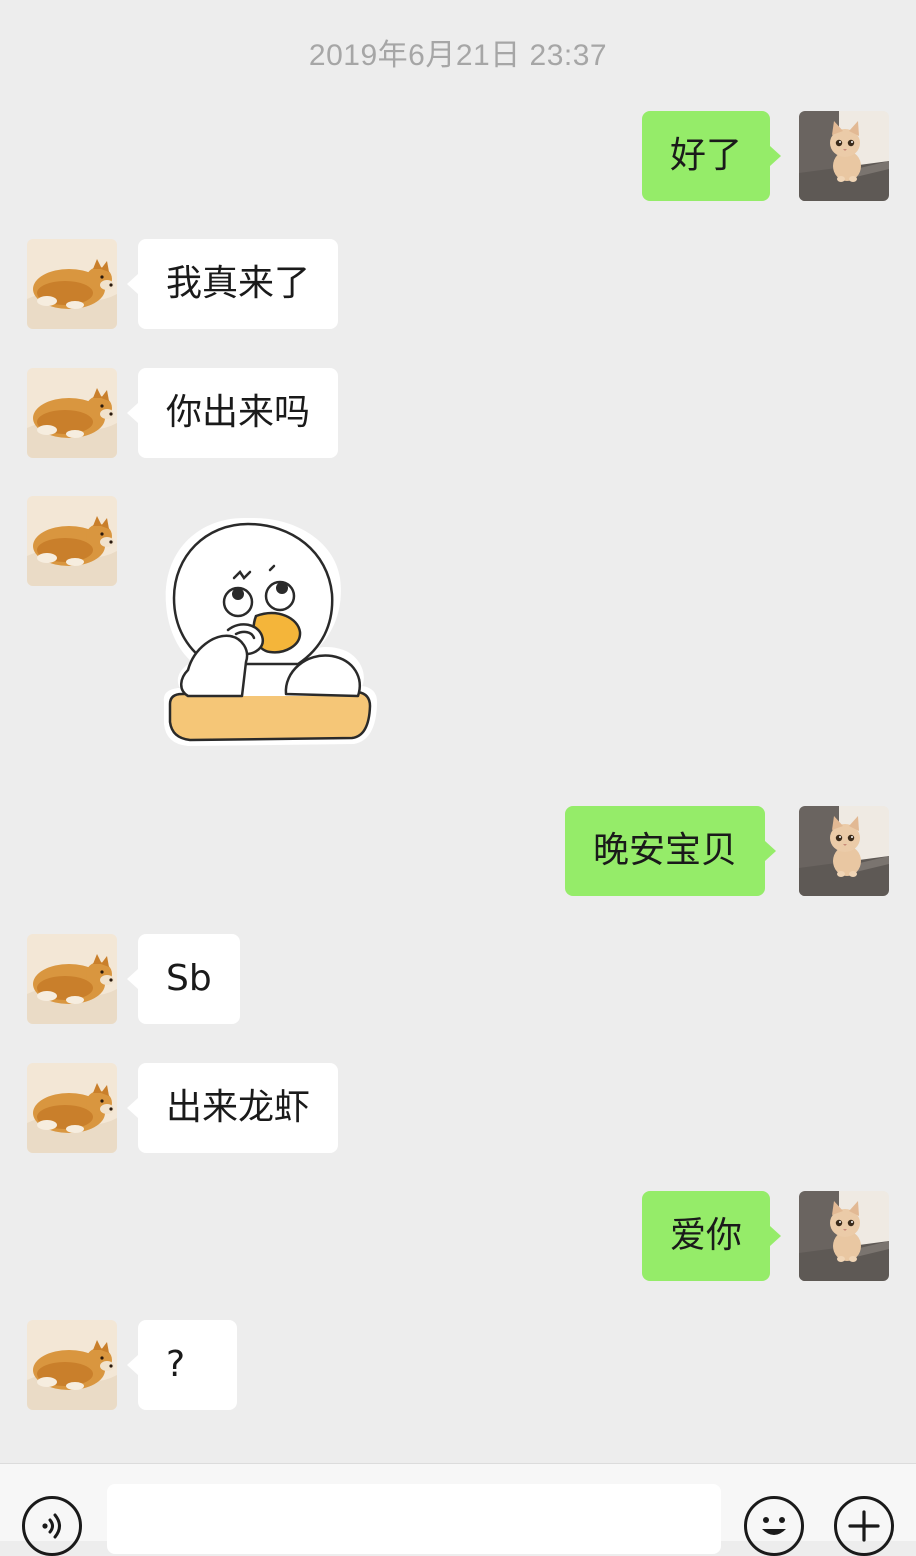  I want to click on voice-input-button, so click(52, 1526).